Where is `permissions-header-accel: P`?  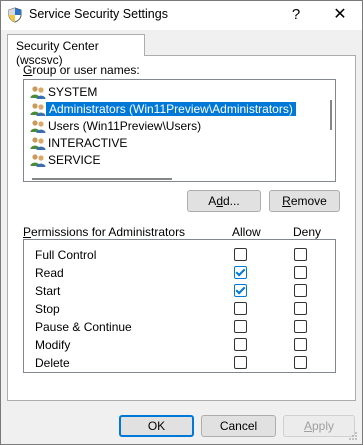
permissions-header-accel: P is located at coordinates (27, 232).